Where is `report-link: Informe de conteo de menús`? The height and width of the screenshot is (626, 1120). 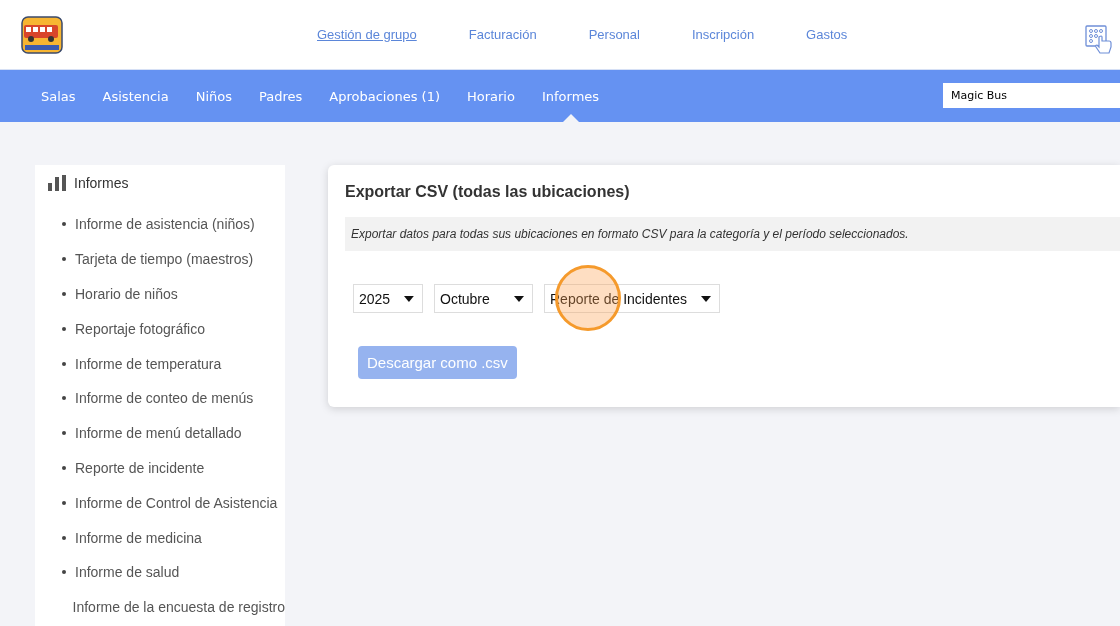
report-link: Informe de conteo de menús is located at coordinates (164, 398).